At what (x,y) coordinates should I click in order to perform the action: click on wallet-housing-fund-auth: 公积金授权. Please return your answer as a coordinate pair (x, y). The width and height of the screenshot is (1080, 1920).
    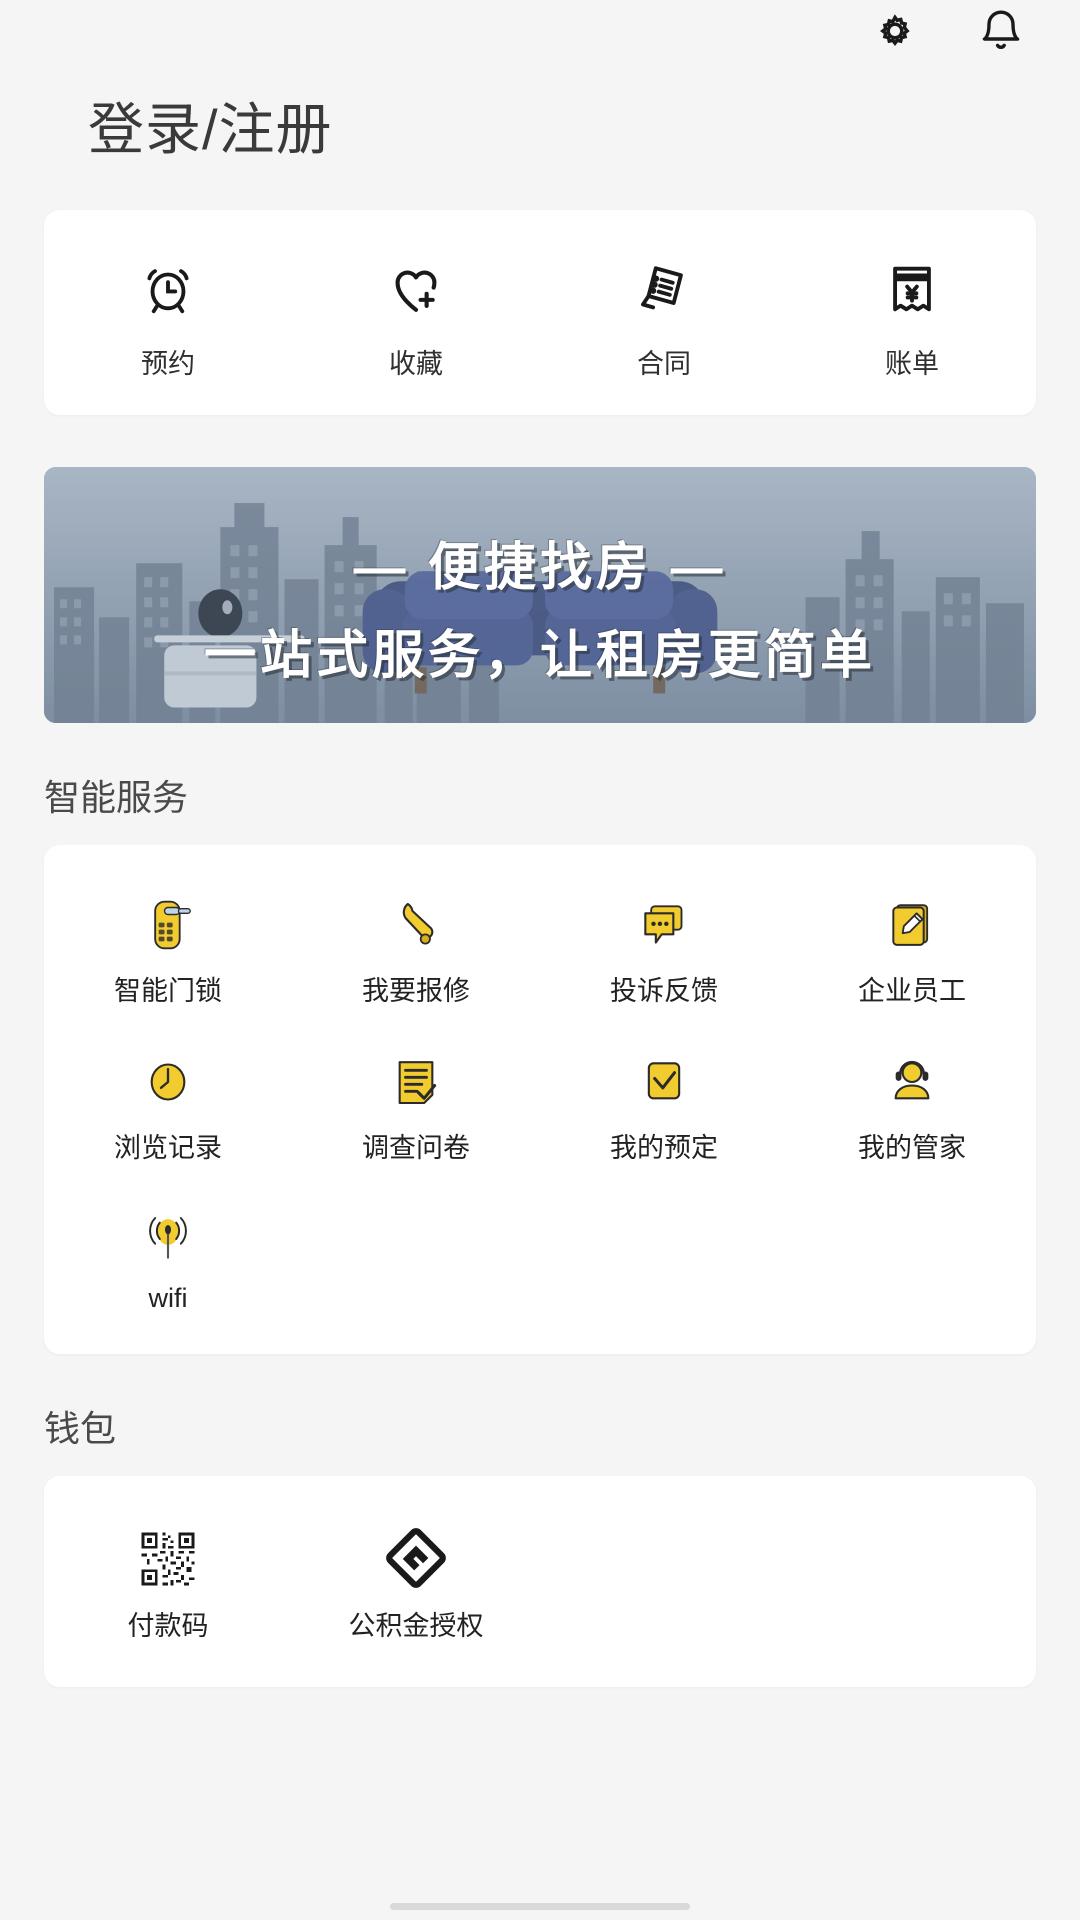
    Looking at the image, I should click on (416, 1584).